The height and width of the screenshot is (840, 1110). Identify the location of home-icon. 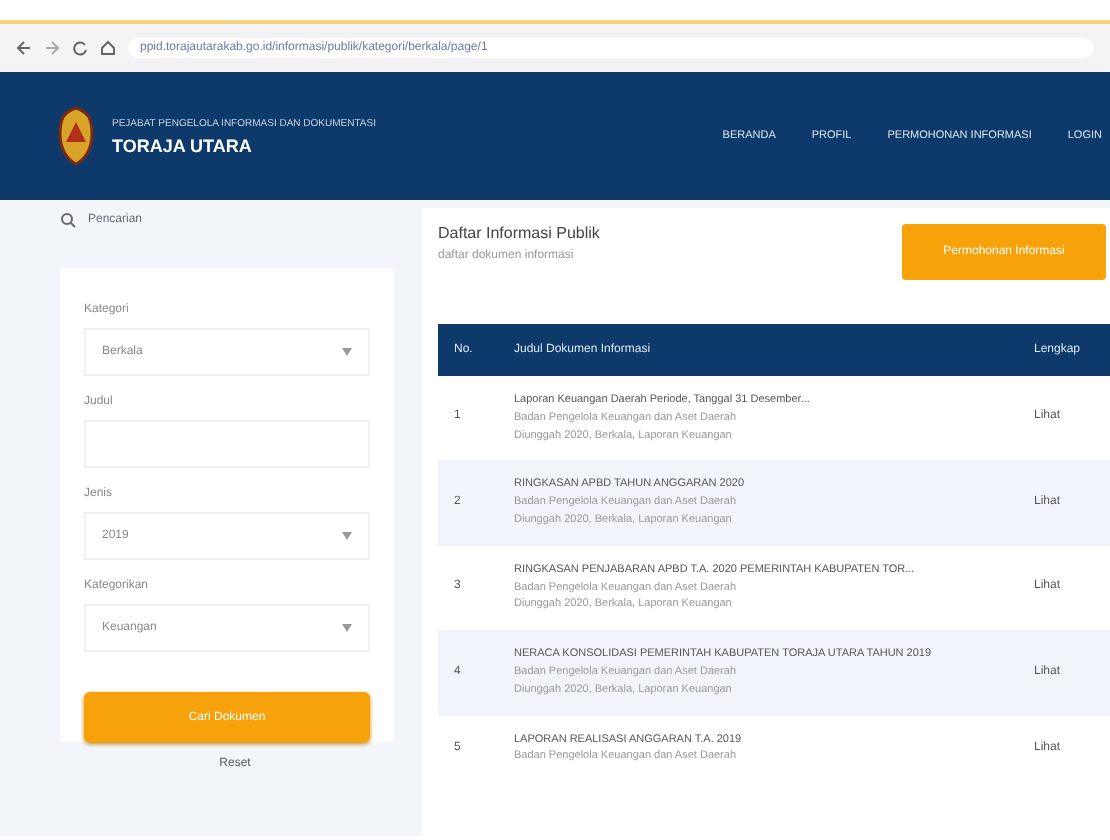
(108, 48).